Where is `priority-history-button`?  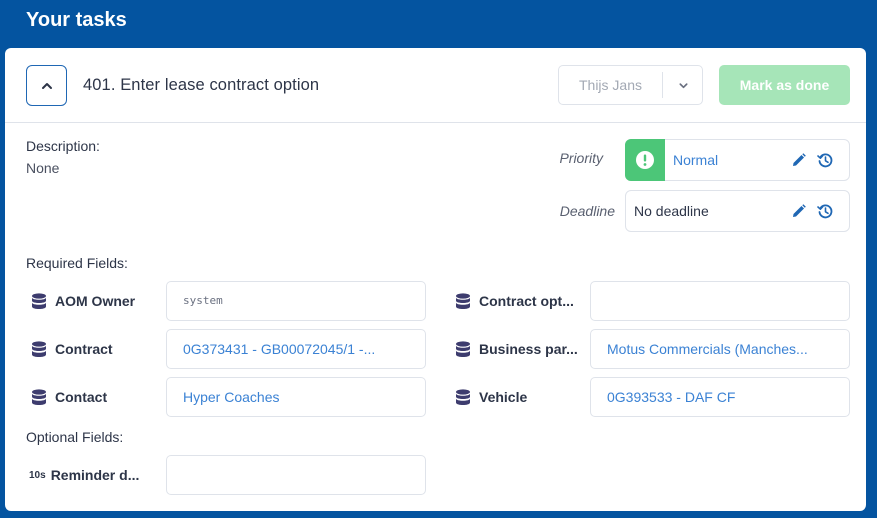 priority-history-button is located at coordinates (825, 160).